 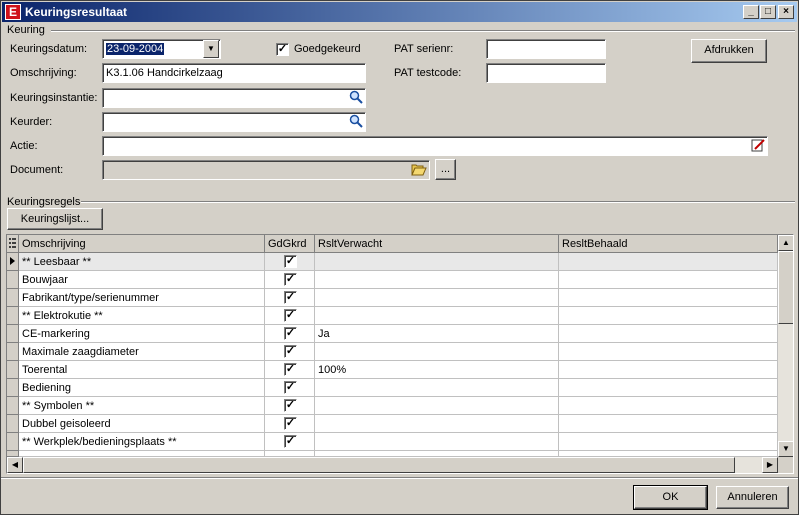 What do you see at coordinates (751, 12) in the screenshot?
I see `minimize-button: _` at bounding box center [751, 12].